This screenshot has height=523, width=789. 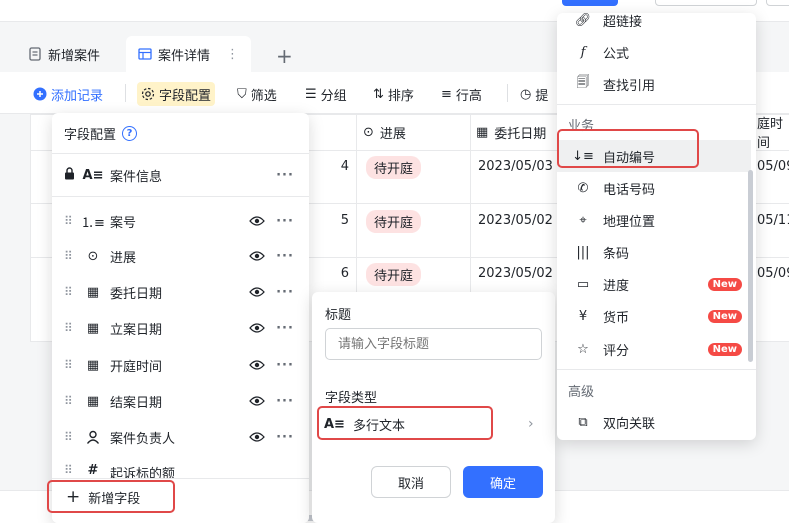 What do you see at coordinates (326, 94) in the screenshot?
I see `group-button: ☰ 分组` at bounding box center [326, 94].